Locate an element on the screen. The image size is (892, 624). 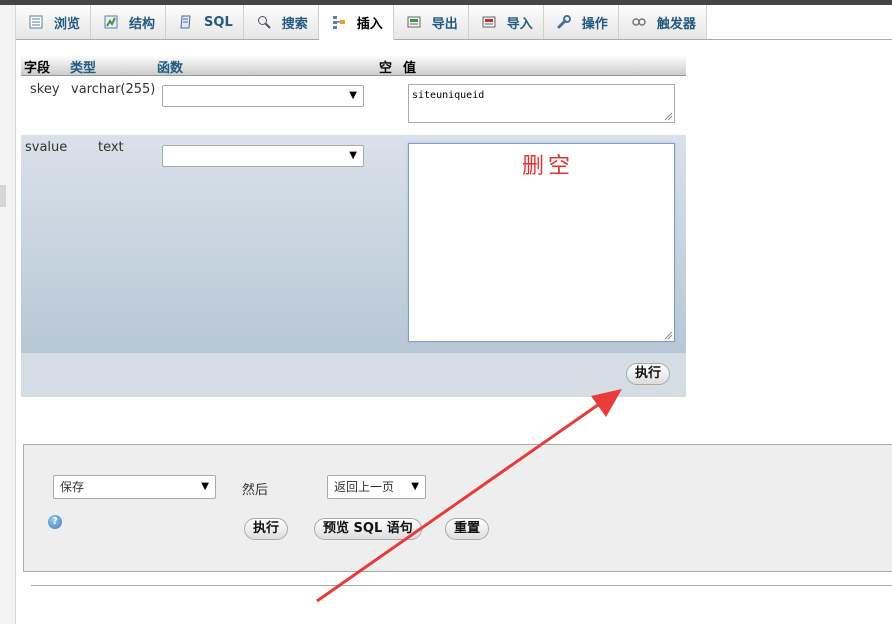
tab-triggers: 触发器 is located at coordinates (662, 22).